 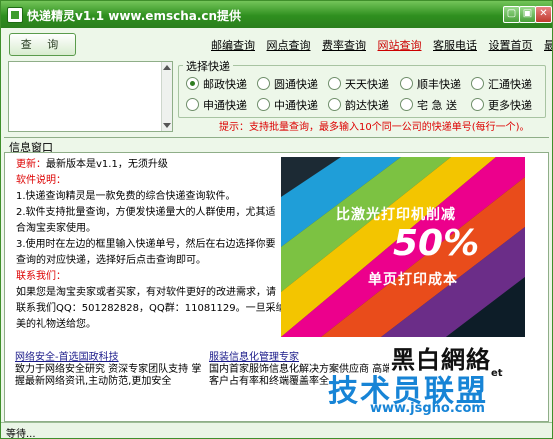 I want to click on menu-set-homepage: 设置首页, so click(x=511, y=45).